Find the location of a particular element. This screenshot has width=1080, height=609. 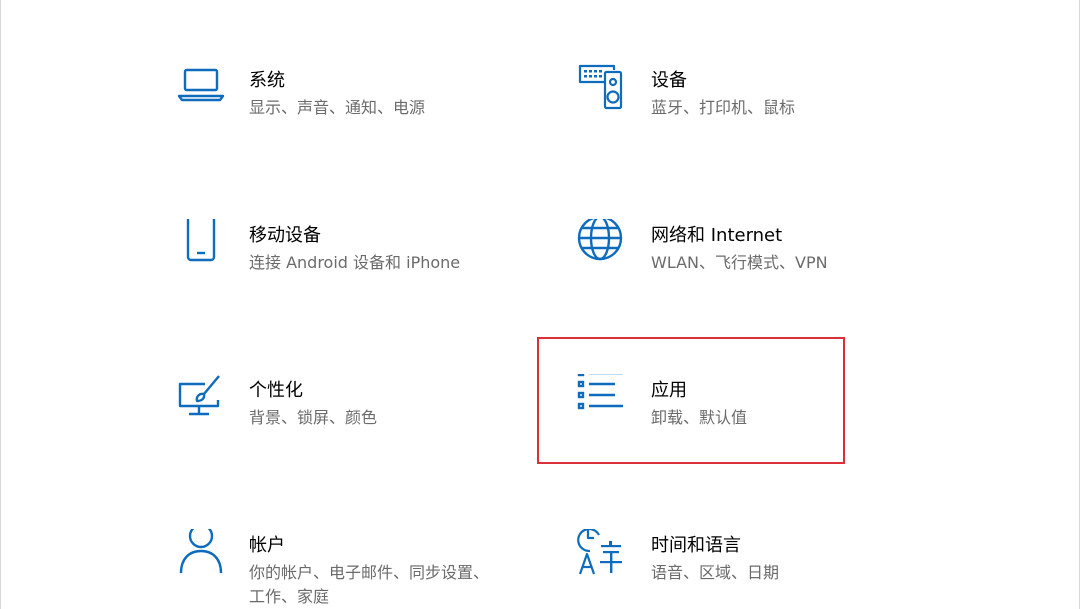

laptop-icon is located at coordinates (201, 90).